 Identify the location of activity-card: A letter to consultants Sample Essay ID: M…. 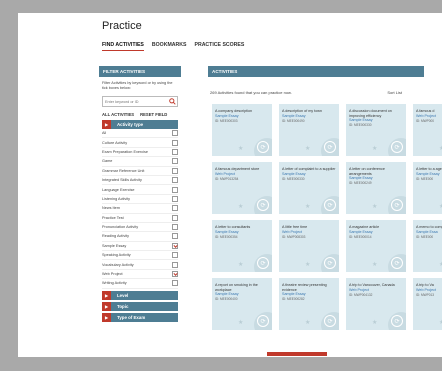
(242, 246).